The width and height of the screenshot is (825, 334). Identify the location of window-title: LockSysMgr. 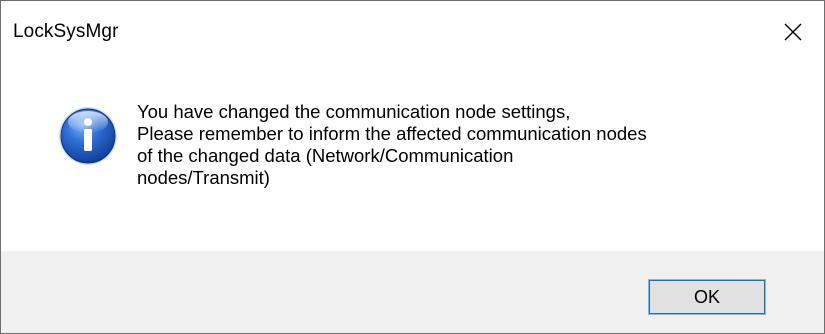
(66, 31).